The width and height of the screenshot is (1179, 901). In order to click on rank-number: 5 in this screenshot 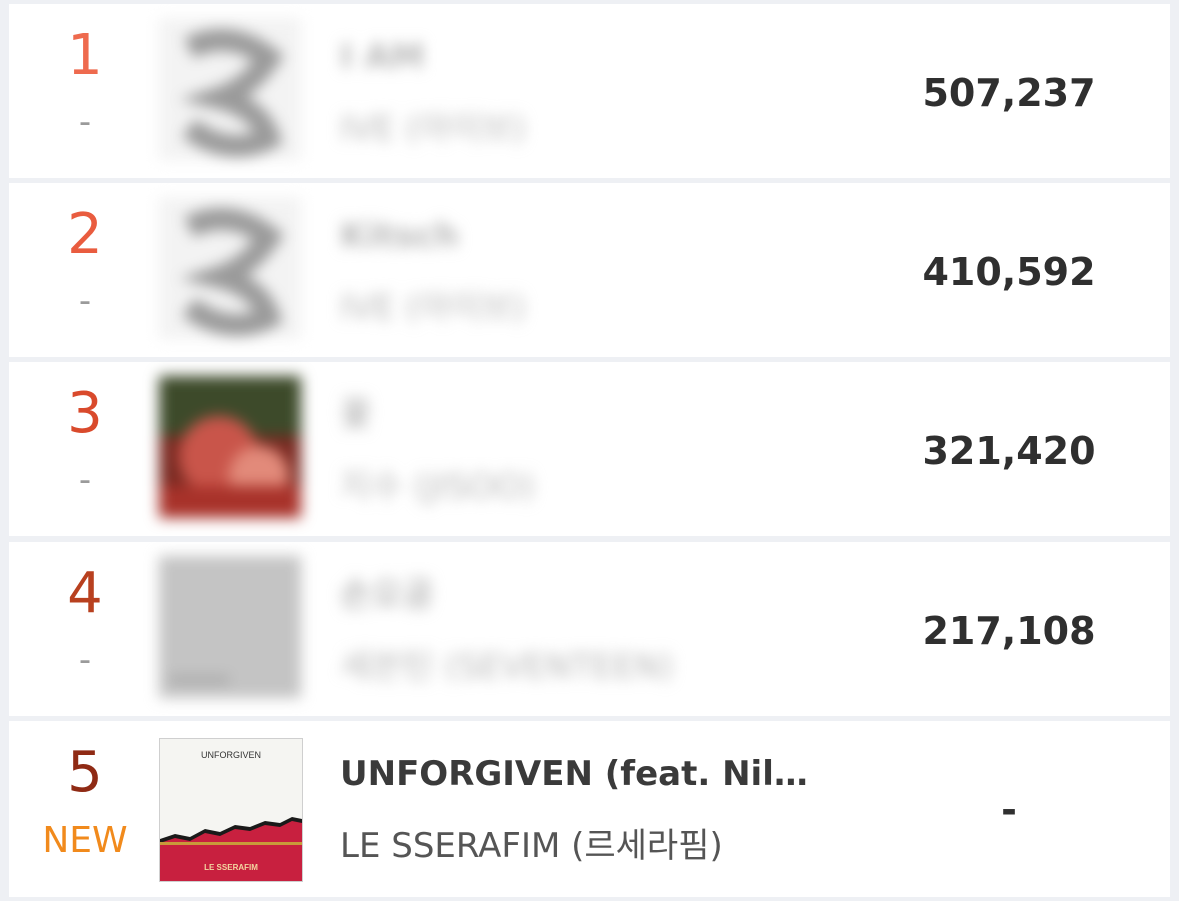, I will do `click(85, 772)`.